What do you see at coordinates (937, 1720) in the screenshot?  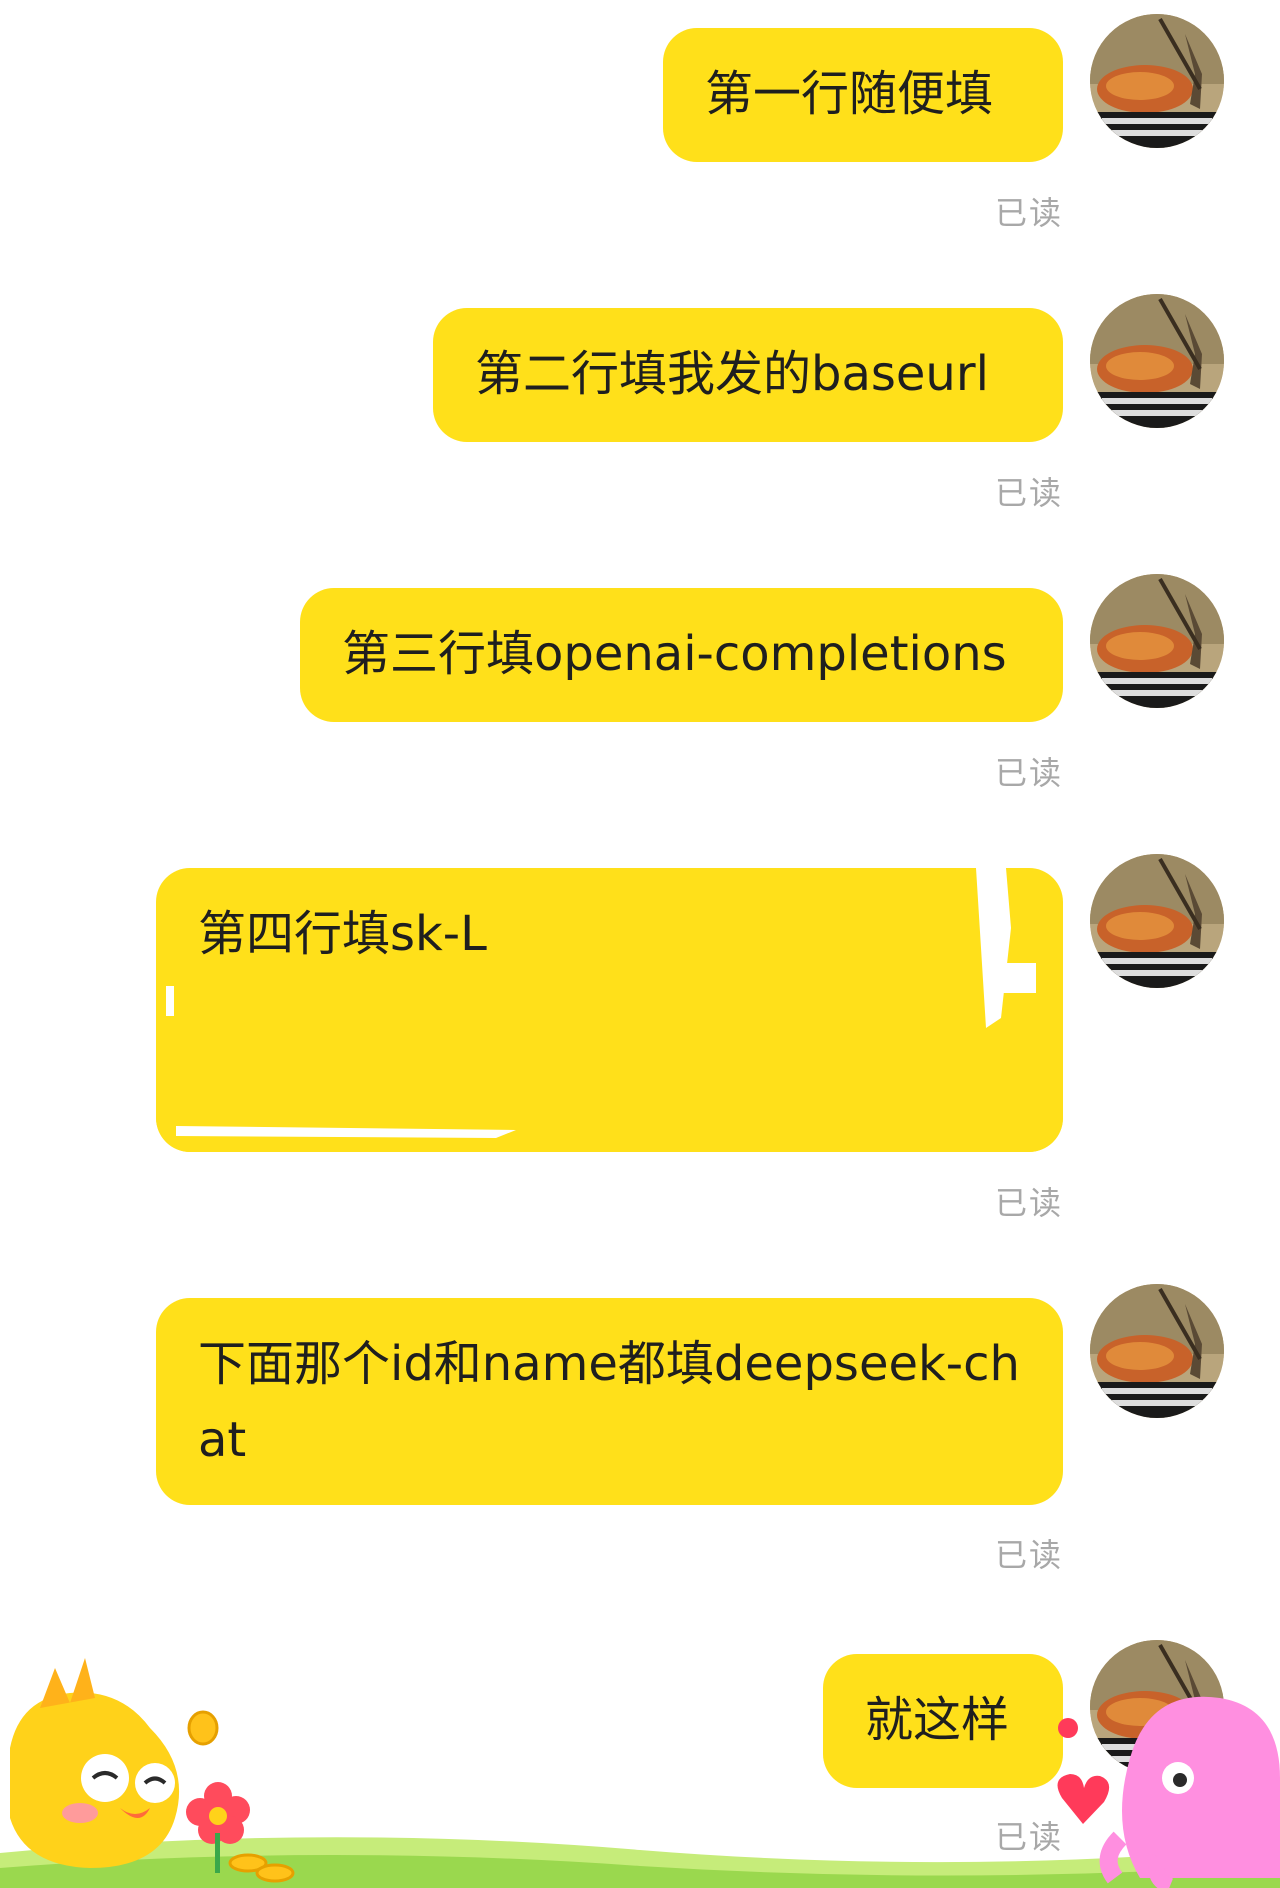 I see `message-text: 就这样` at bounding box center [937, 1720].